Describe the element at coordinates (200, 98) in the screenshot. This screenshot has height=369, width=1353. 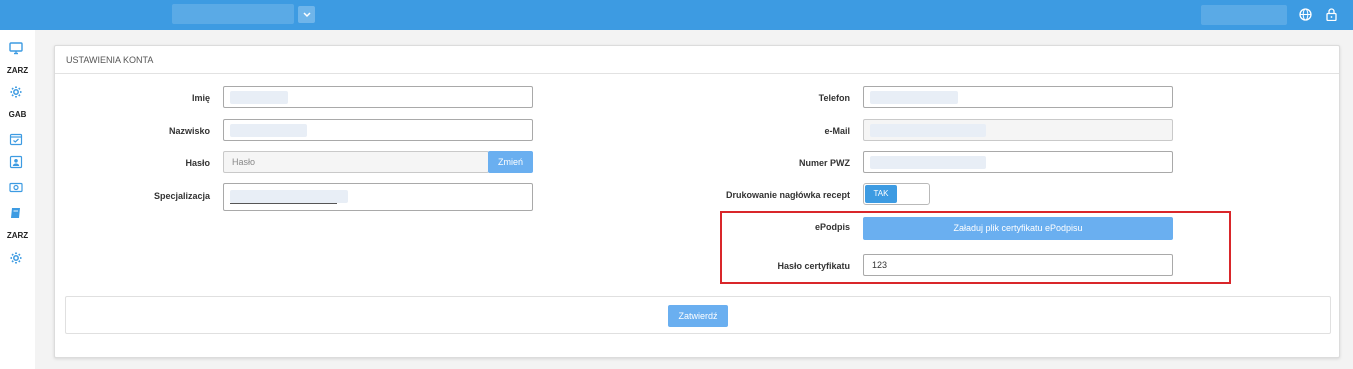
I see `imie-label: Imię` at that location.